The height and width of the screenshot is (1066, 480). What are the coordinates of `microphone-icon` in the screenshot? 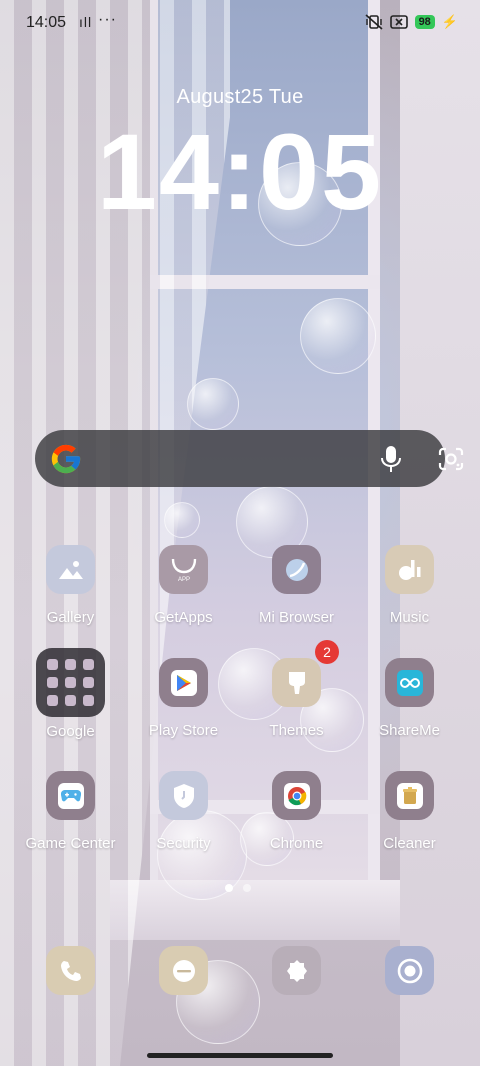 It's located at (391, 459).